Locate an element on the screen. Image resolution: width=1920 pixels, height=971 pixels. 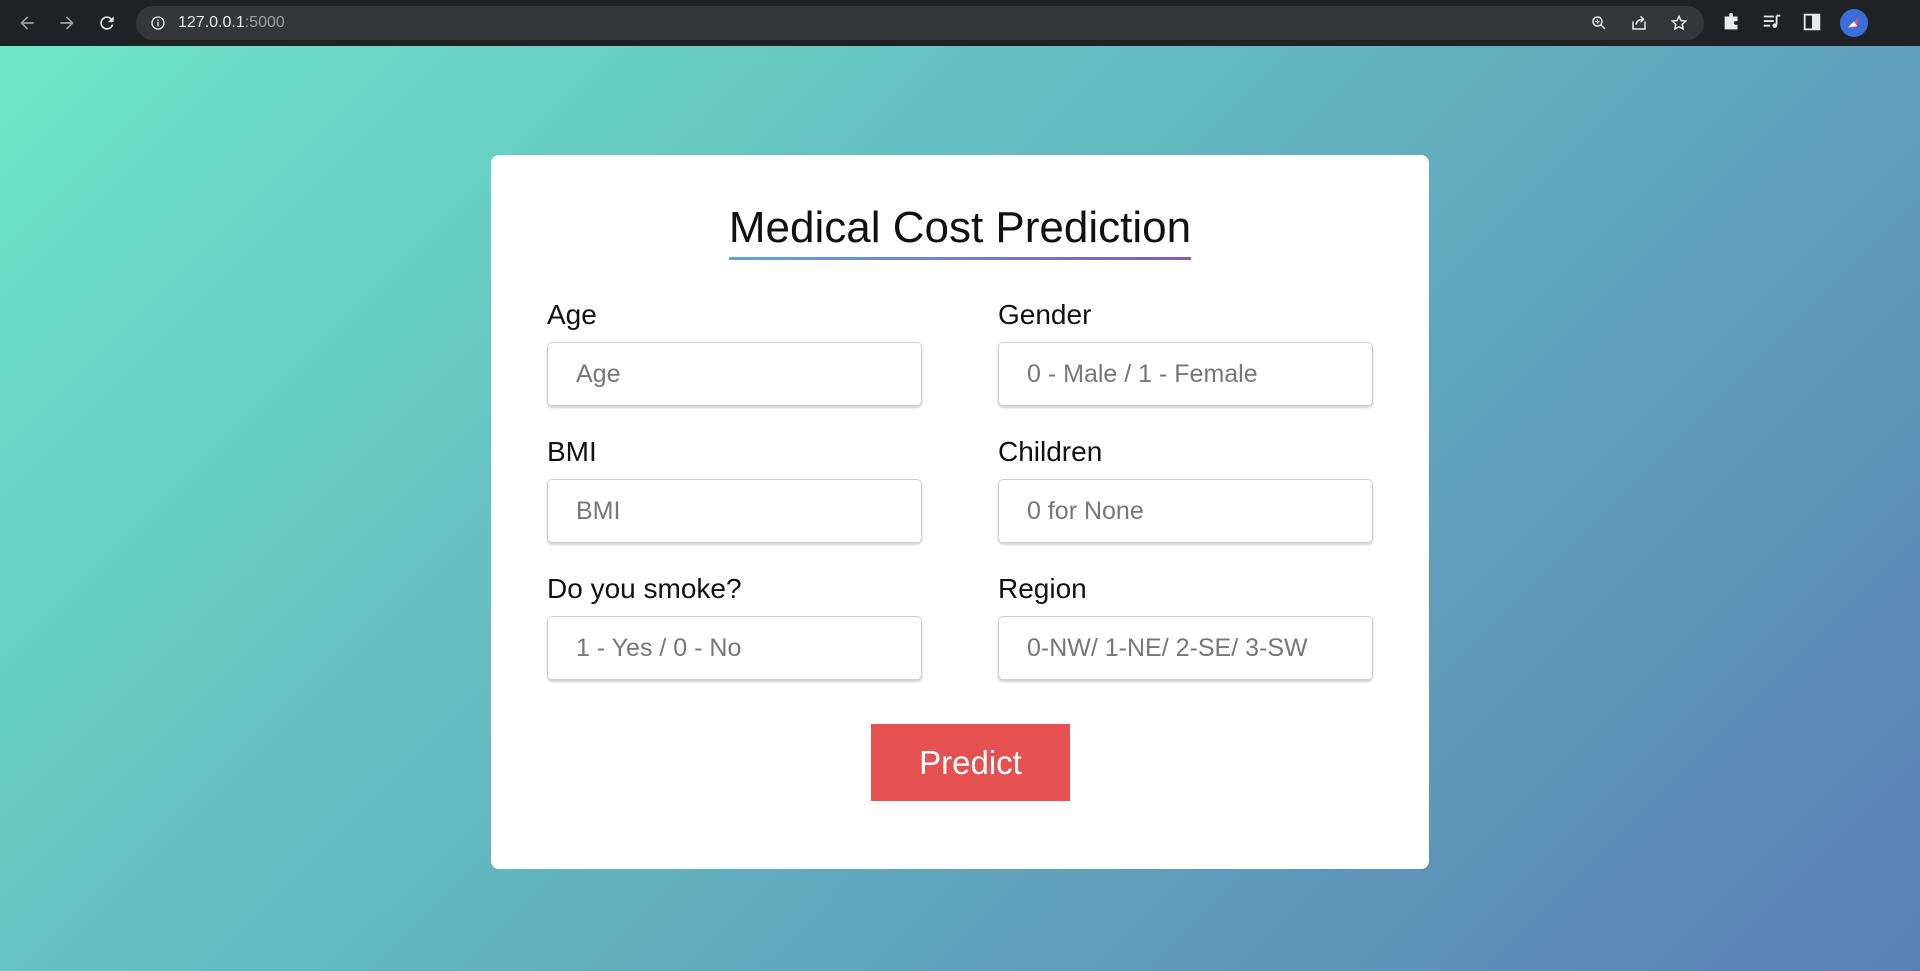
children-input is located at coordinates (1185, 511).